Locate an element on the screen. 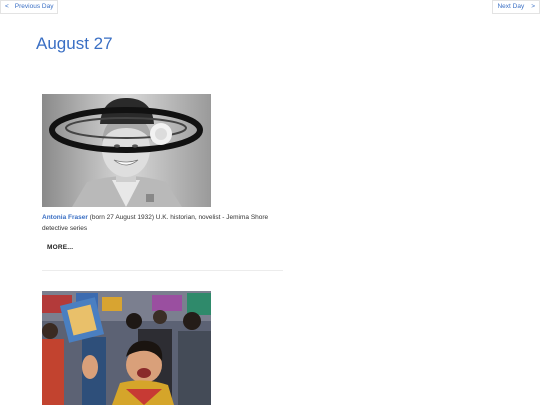 The image size is (540, 405). portrait-image is located at coordinates (126, 150).